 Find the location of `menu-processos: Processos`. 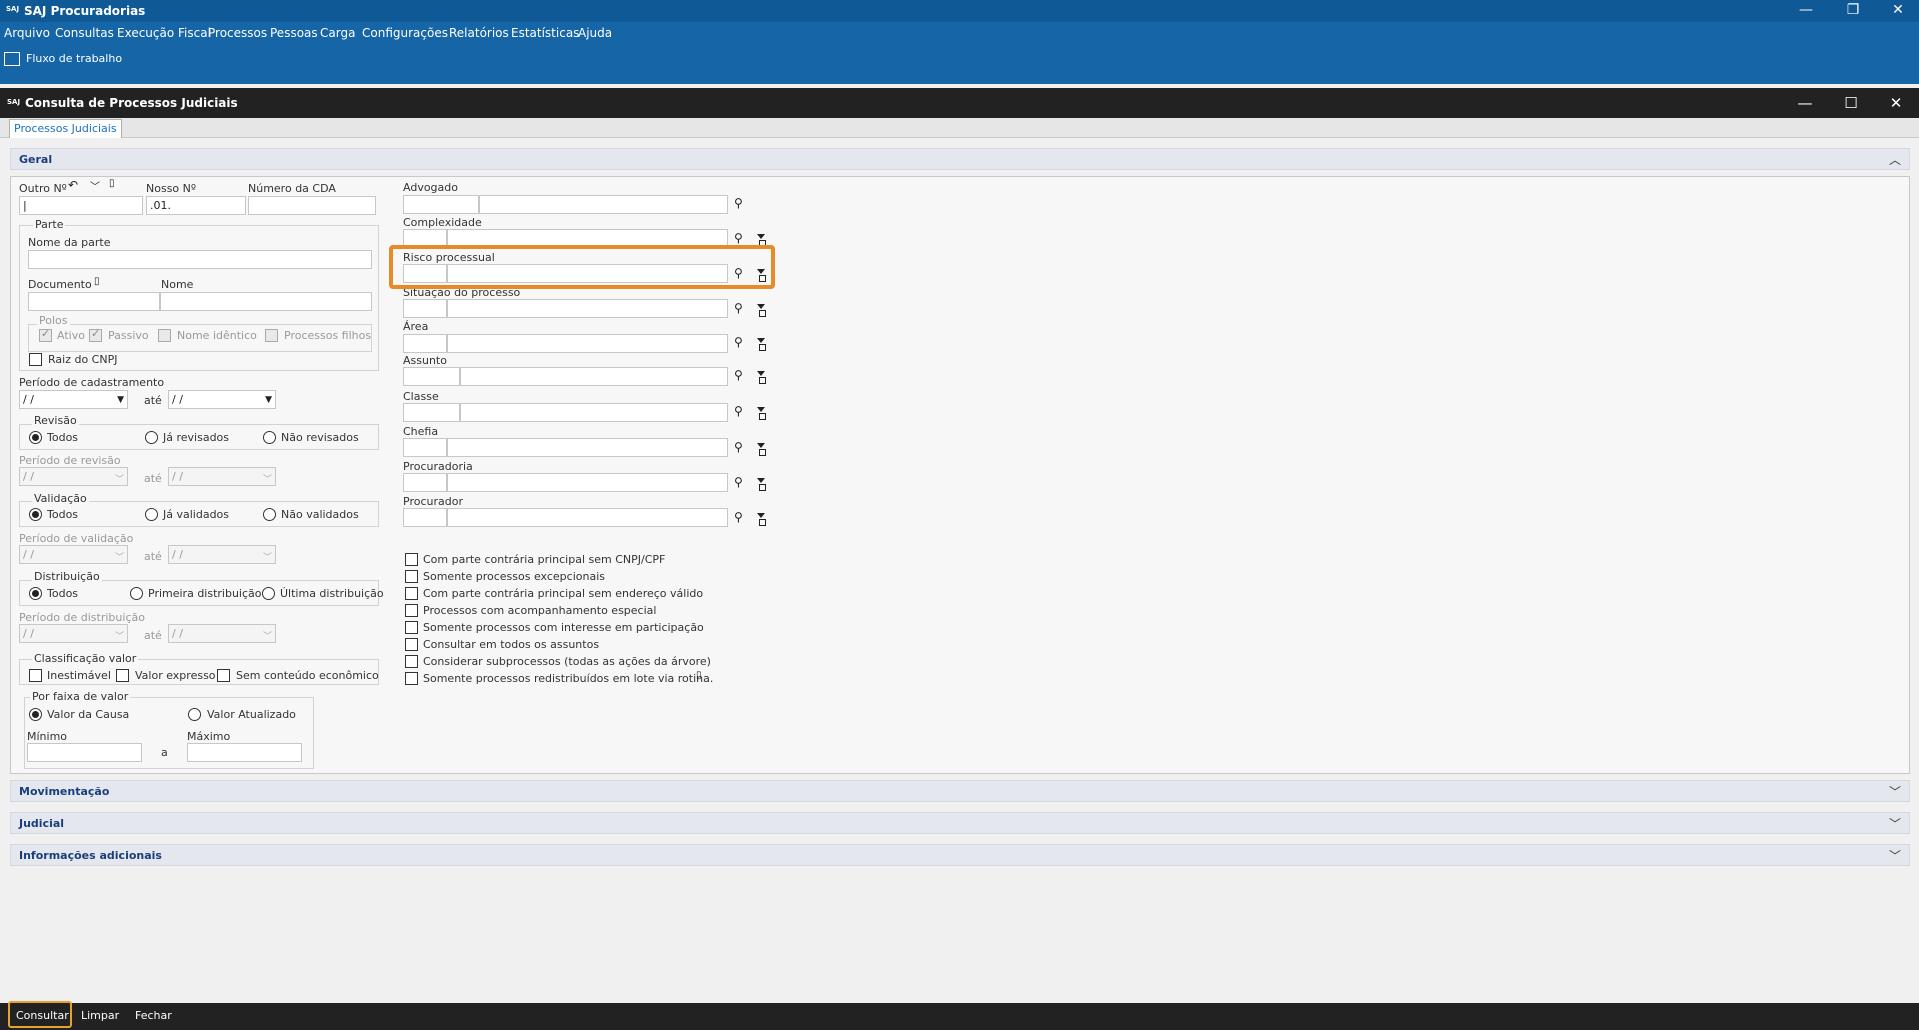

menu-processos: Processos is located at coordinates (237, 33).